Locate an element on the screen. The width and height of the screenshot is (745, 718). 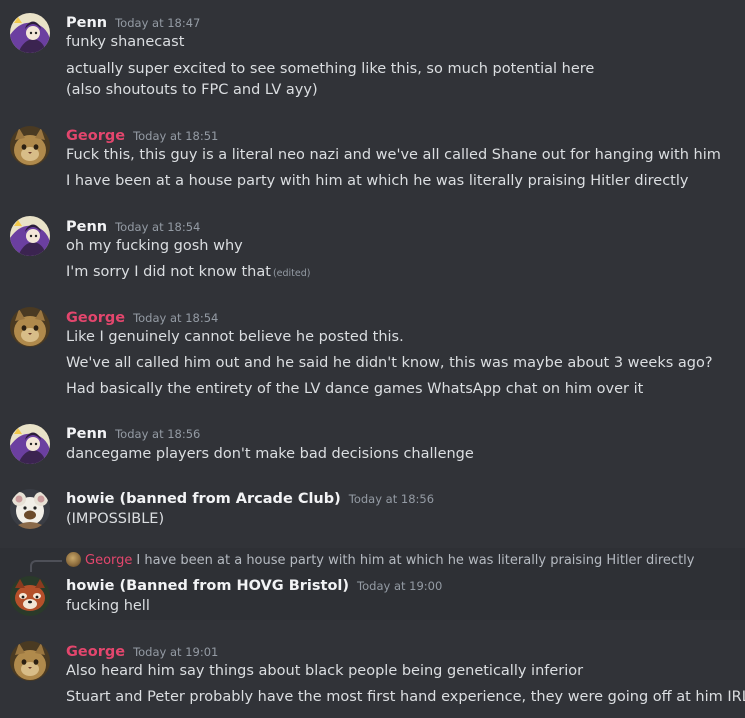
timestamp: Today at 19:00 is located at coordinates (399, 586).